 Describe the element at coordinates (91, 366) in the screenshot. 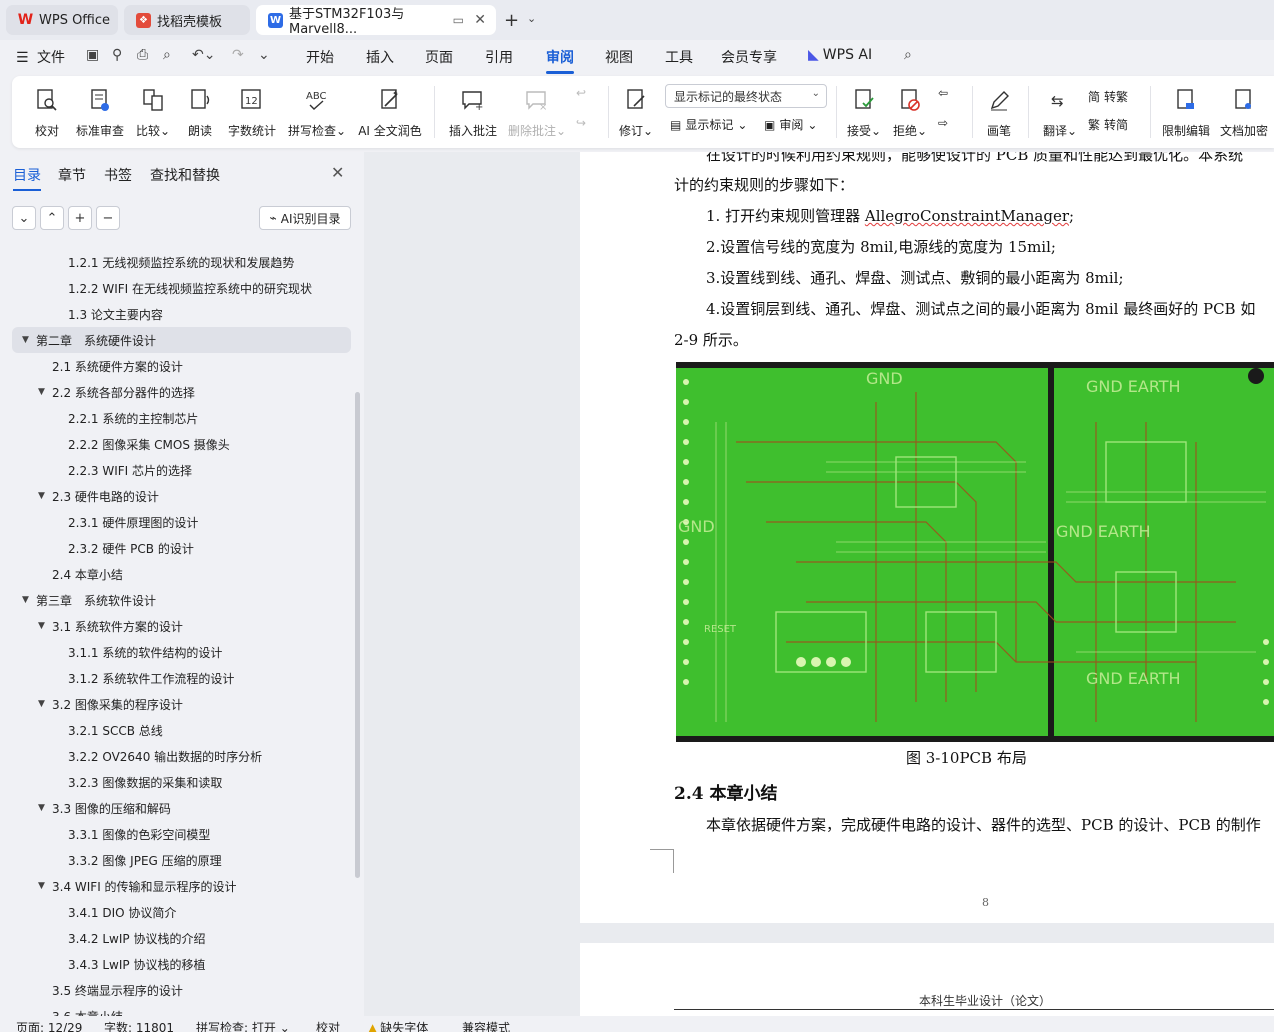

I see `toc-item: 2.1 系统硬件方案的设计` at that location.